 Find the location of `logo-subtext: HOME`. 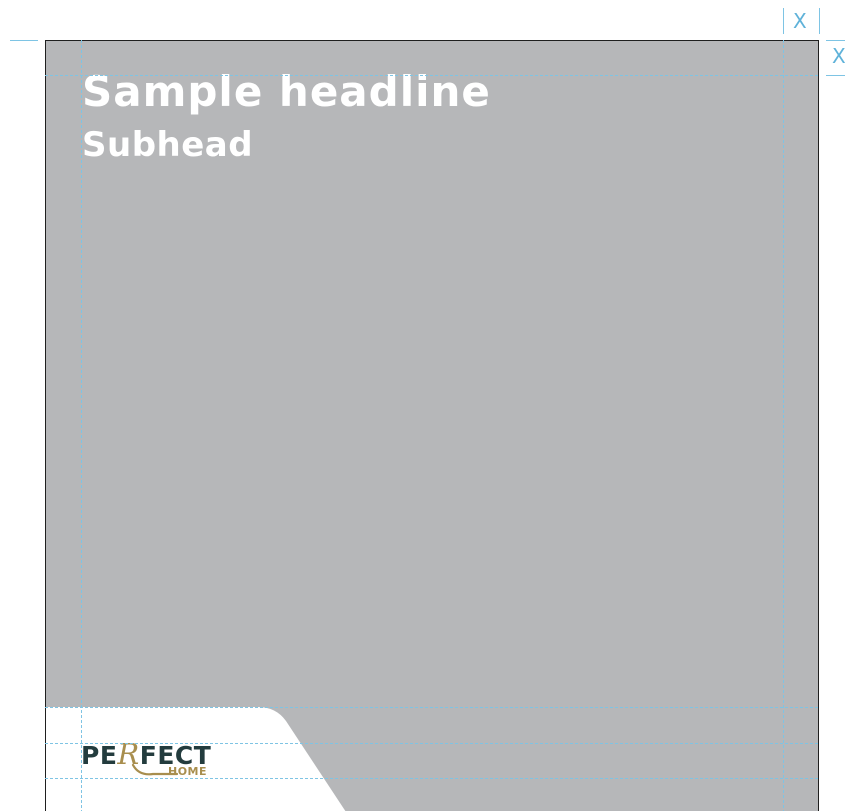

logo-subtext: HOME is located at coordinates (188, 771).